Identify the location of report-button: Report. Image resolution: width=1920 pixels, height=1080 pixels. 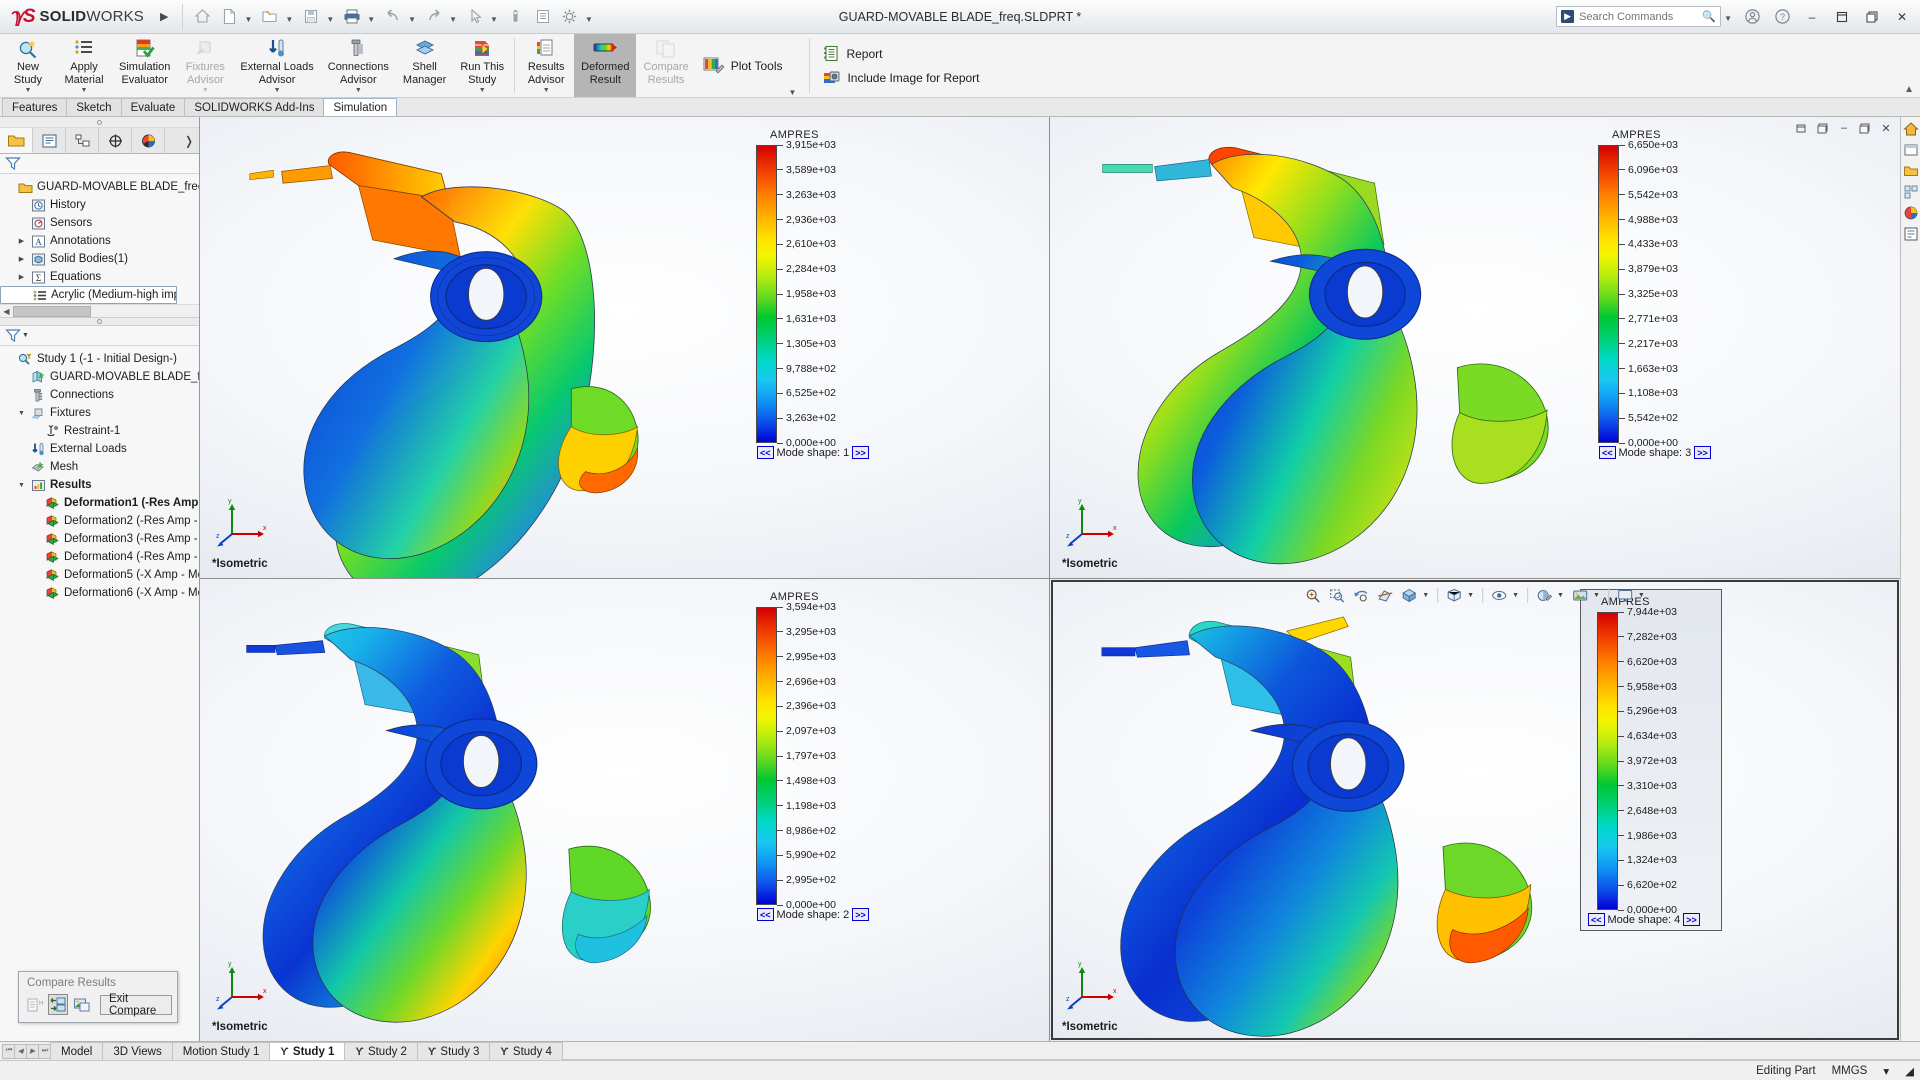
(901, 53).